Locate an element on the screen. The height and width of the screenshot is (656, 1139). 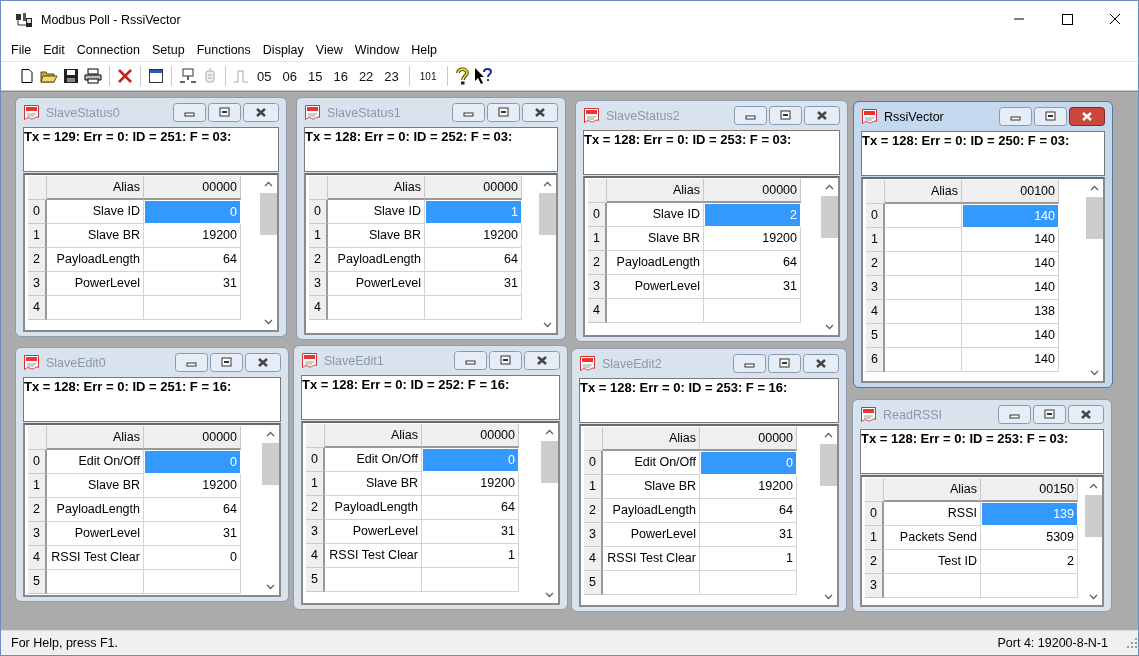
display-button: 101 is located at coordinates (428, 76).